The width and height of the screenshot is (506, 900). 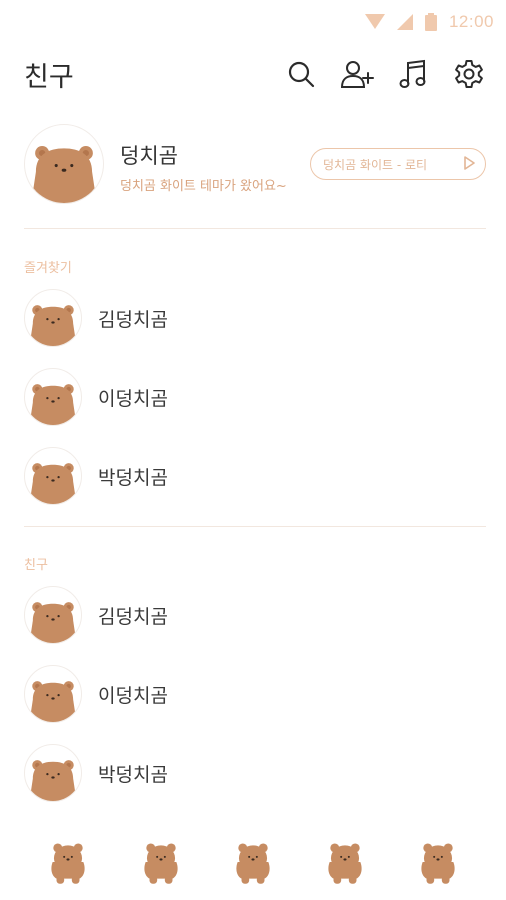 What do you see at coordinates (149, 156) in the screenshot?
I see `profile-name: 덩치곰` at bounding box center [149, 156].